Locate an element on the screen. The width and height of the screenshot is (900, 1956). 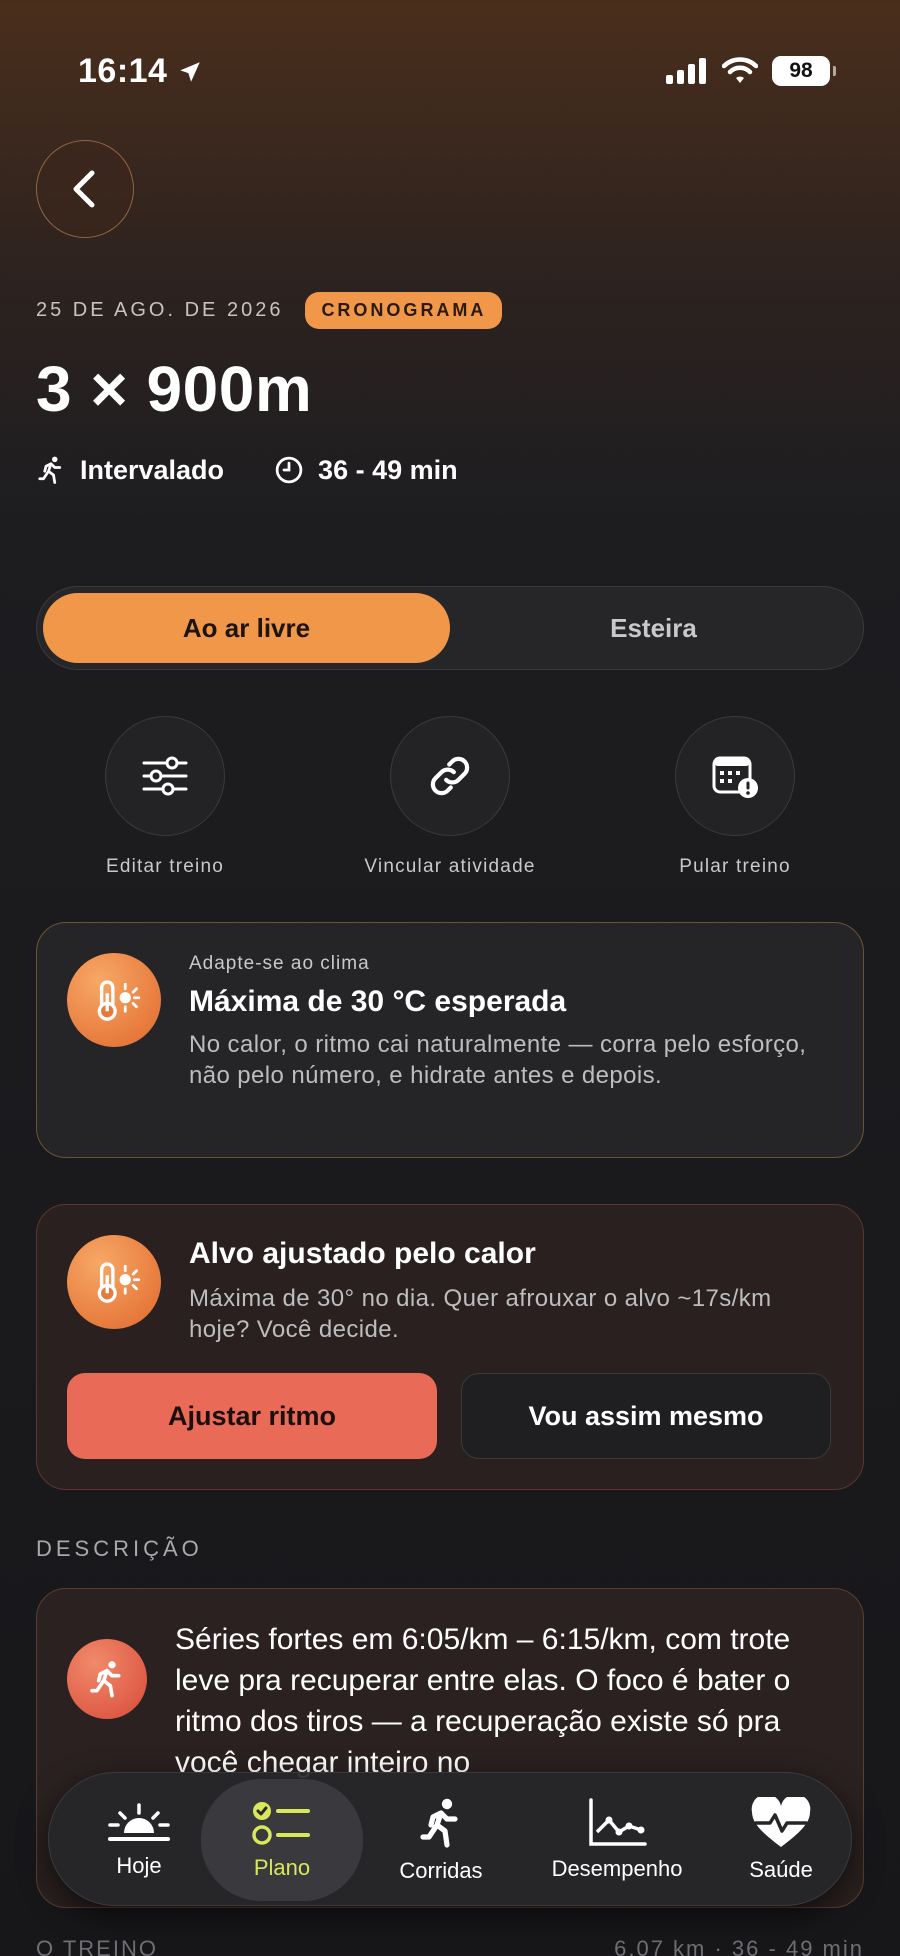
workout-type: Intervalado is located at coordinates (152, 469).